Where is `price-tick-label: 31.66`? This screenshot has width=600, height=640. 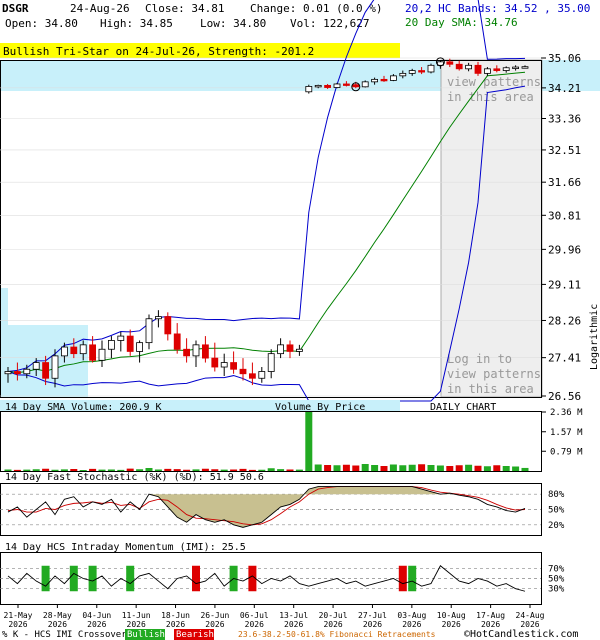 price-tick-label: 31.66 is located at coordinates (564, 182).